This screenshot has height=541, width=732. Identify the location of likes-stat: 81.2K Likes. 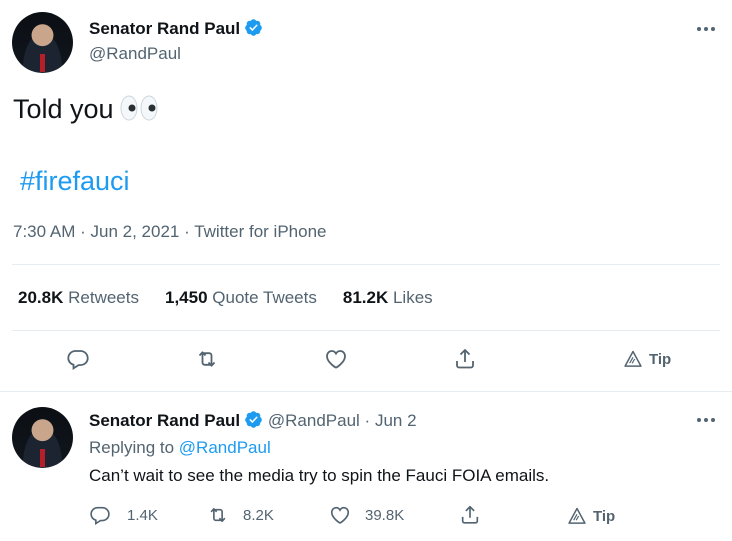
(388, 298).